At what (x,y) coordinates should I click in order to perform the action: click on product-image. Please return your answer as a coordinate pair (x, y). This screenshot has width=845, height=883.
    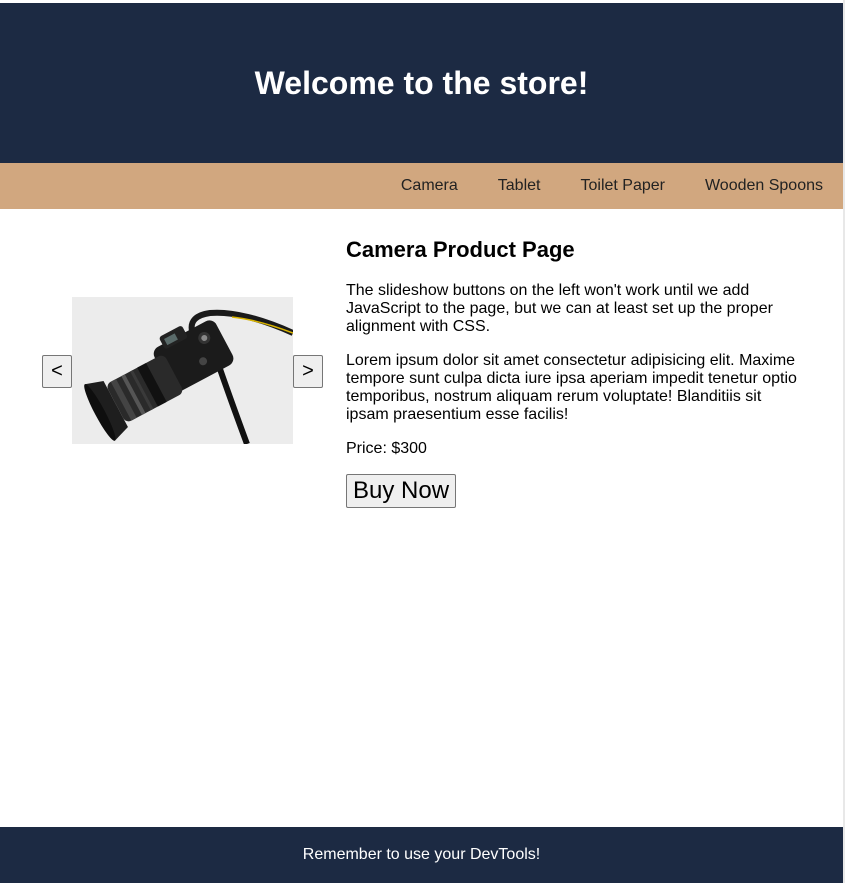
    Looking at the image, I should click on (182, 370).